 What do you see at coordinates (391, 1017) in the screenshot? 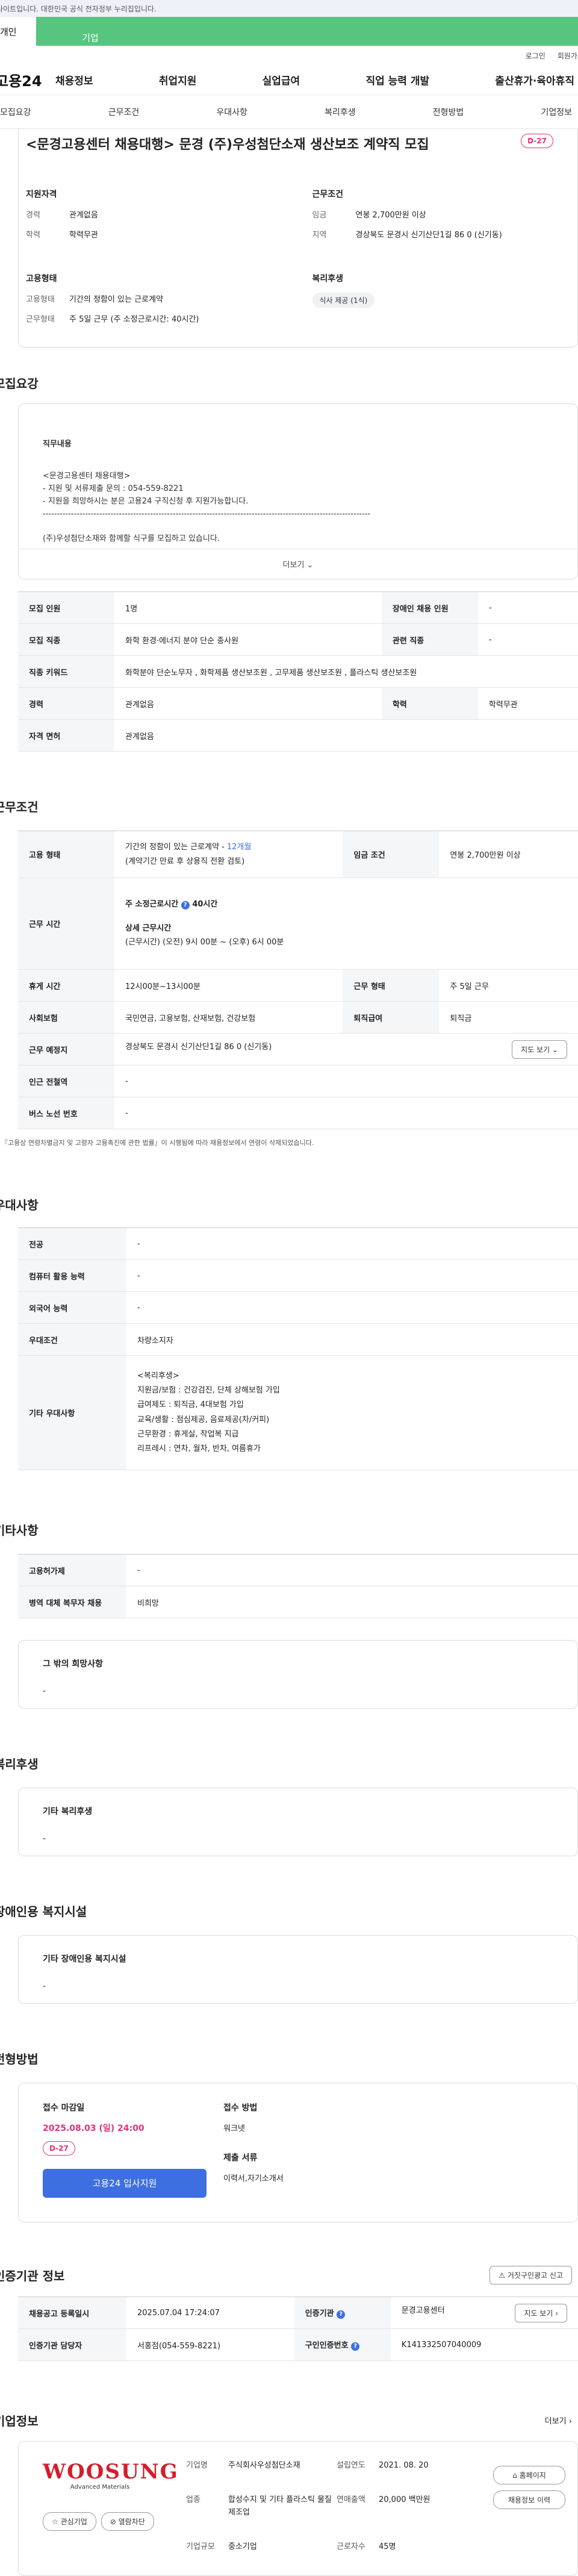
I see `cell-label: 퇴직급여` at bounding box center [391, 1017].